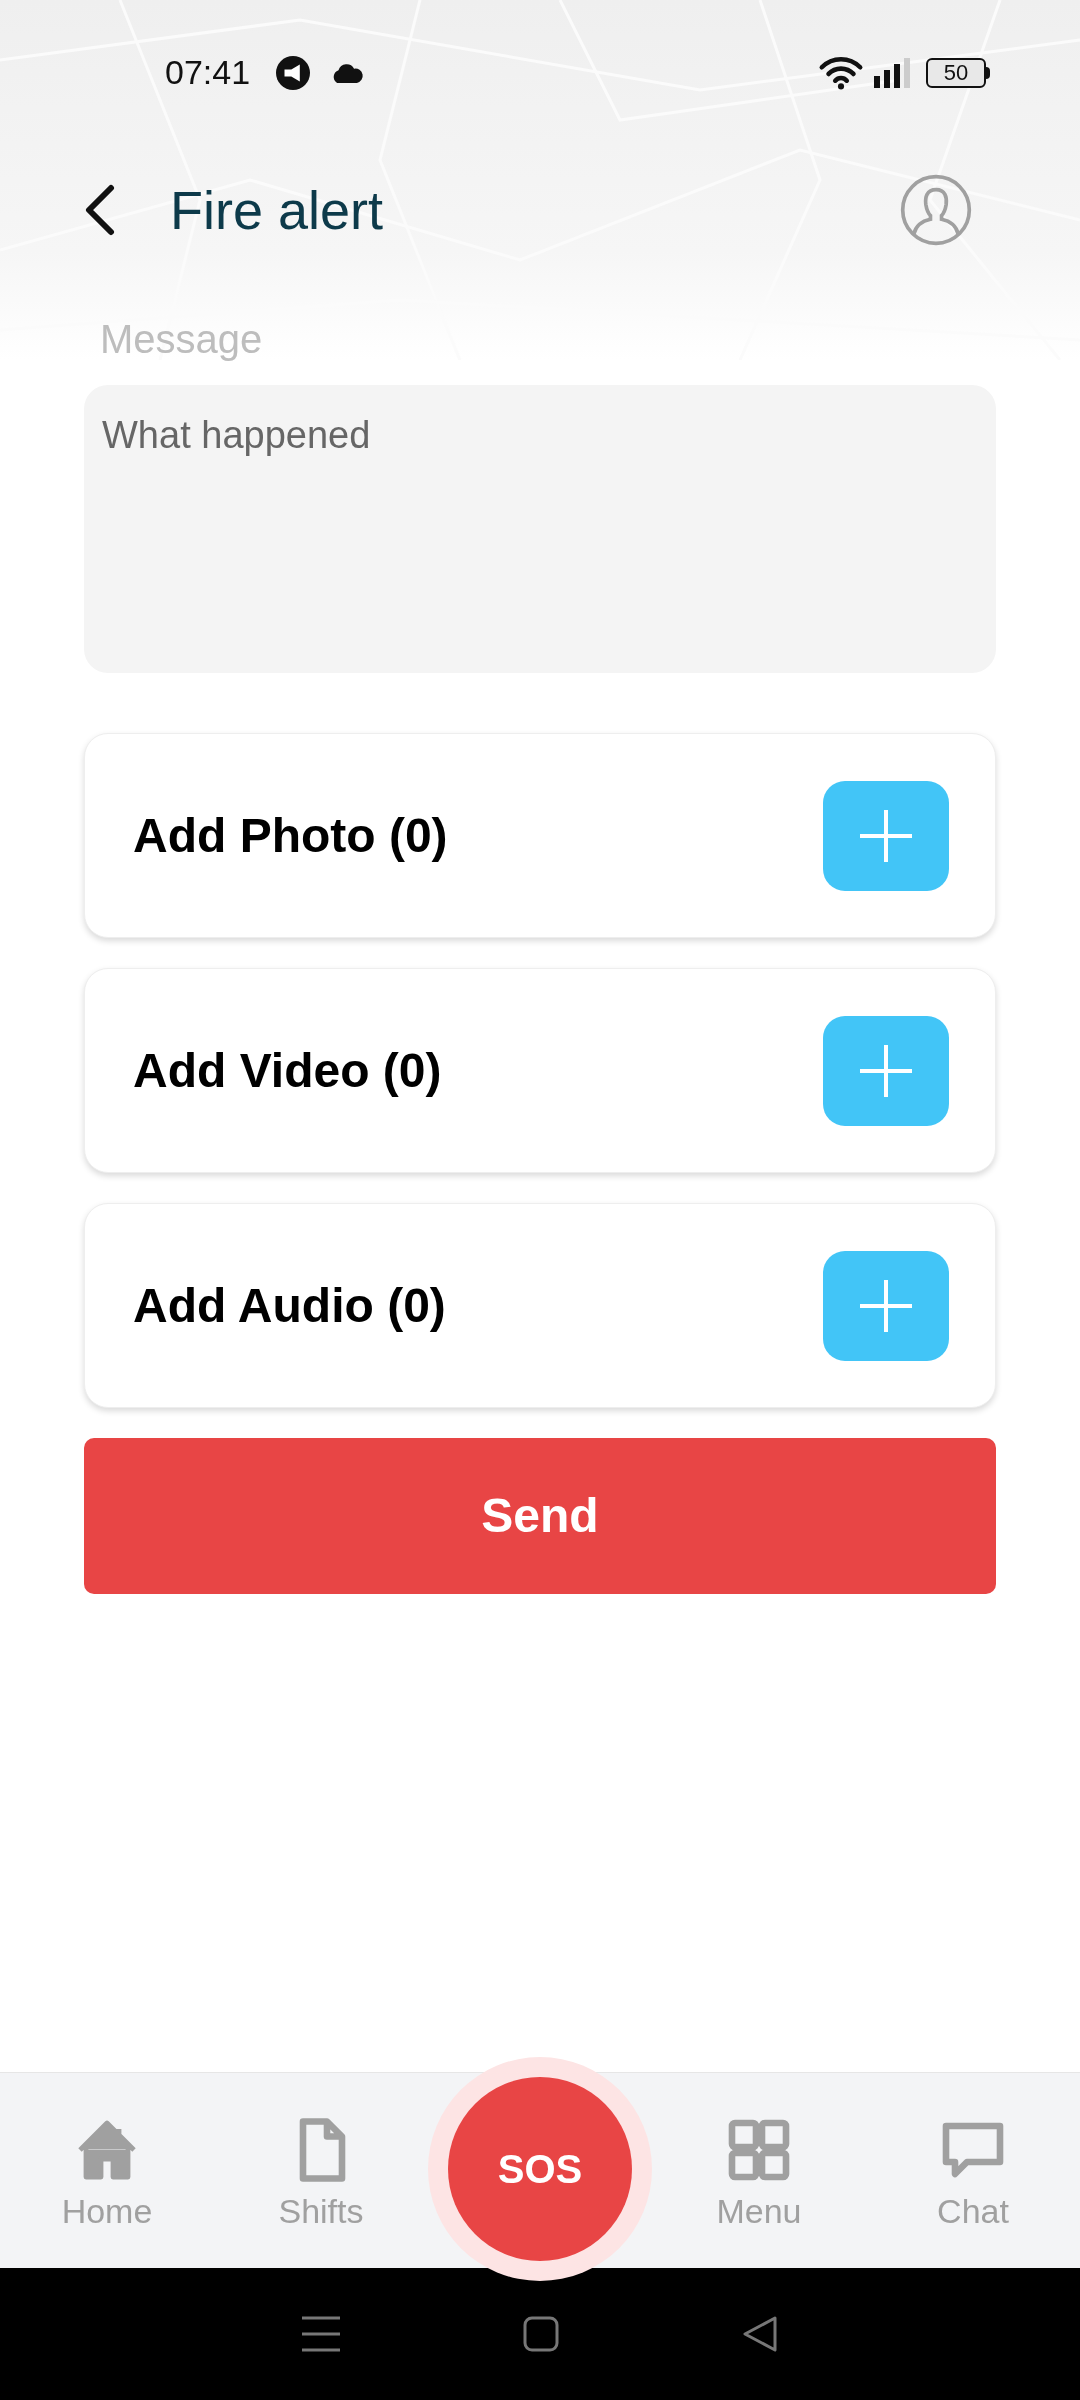  Describe the element at coordinates (289, 1305) in the screenshot. I see `attachment-label: Add Audio (0)` at that location.